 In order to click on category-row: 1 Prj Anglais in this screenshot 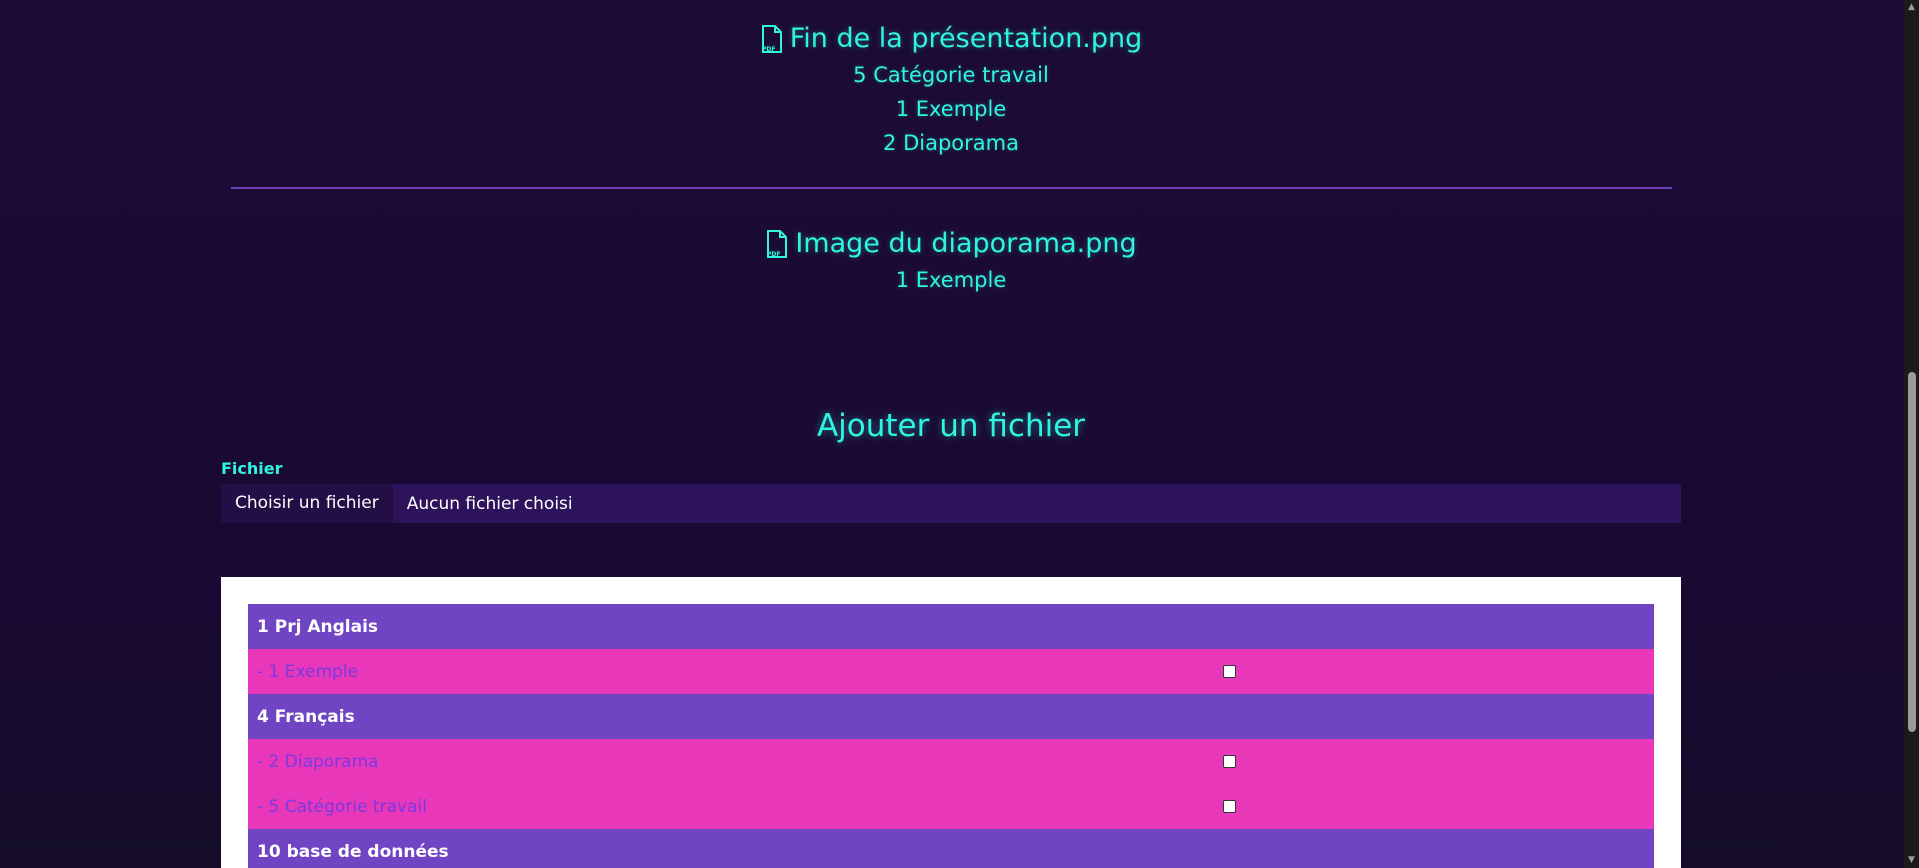, I will do `click(951, 626)`.